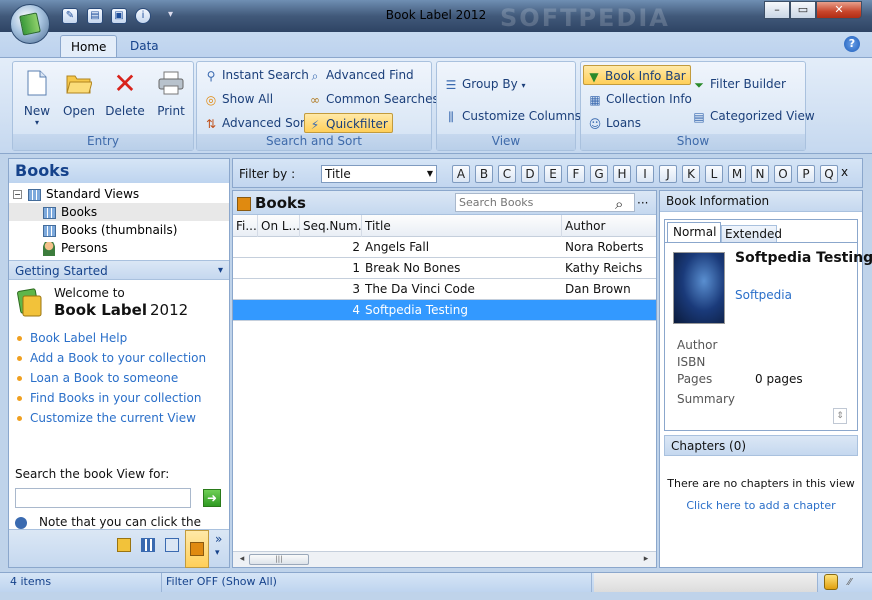  Describe the element at coordinates (218, 539) in the screenshot. I see `nav-overflow-icon: »` at that location.